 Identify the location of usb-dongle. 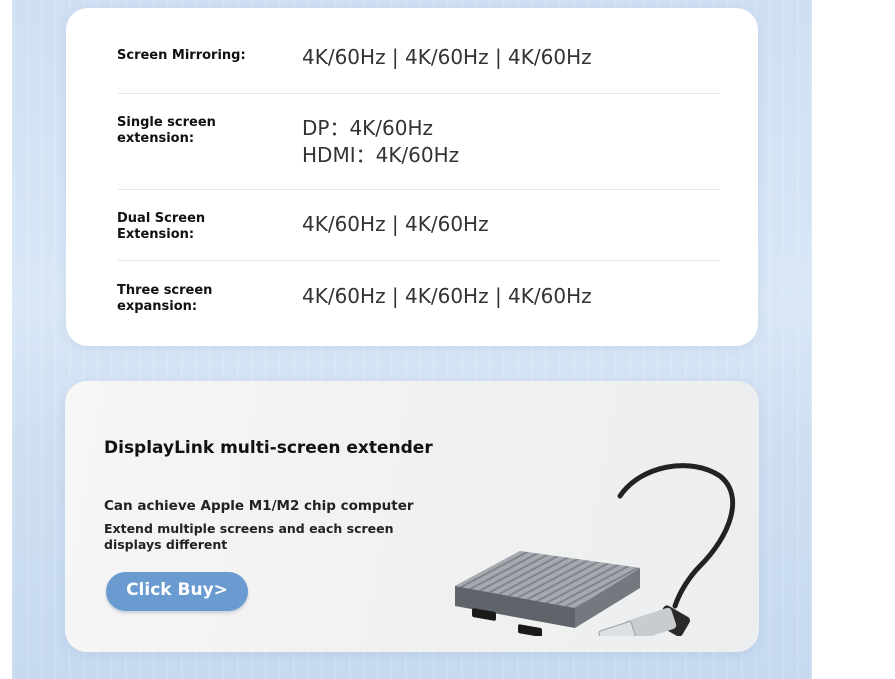
(644, 620).